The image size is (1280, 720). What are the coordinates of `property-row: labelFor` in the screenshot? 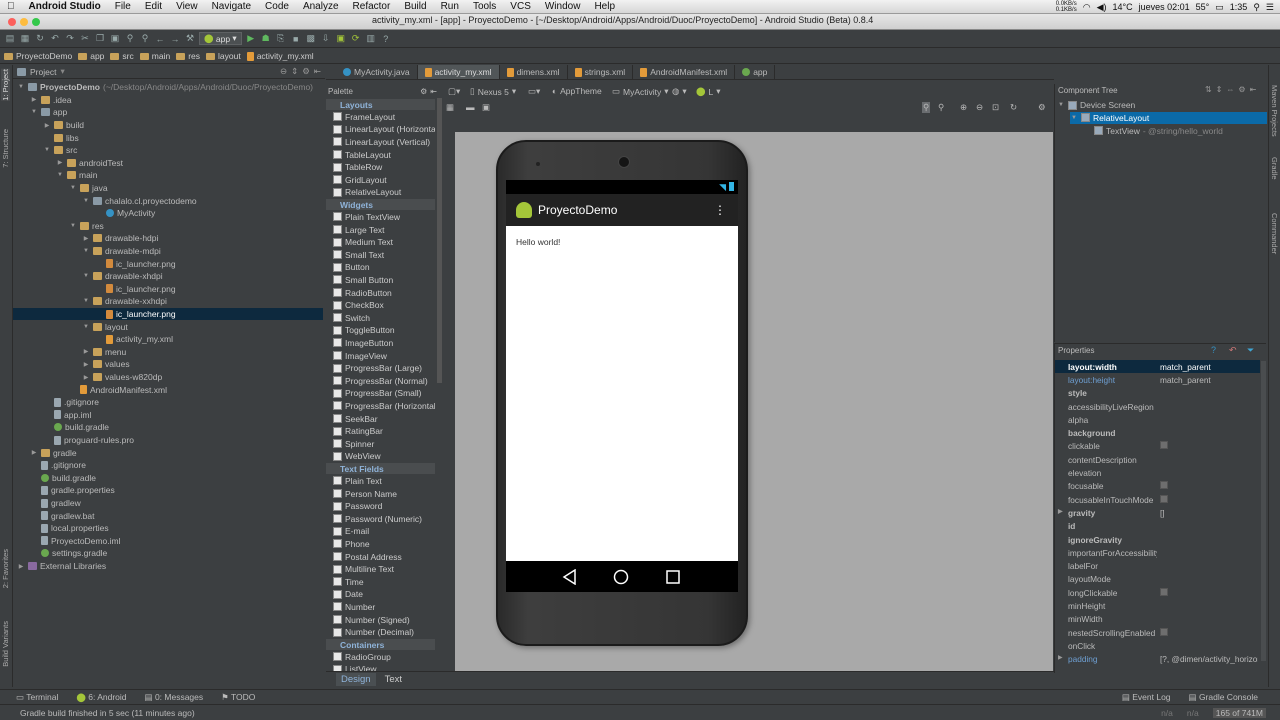 It's located at (1157, 566).